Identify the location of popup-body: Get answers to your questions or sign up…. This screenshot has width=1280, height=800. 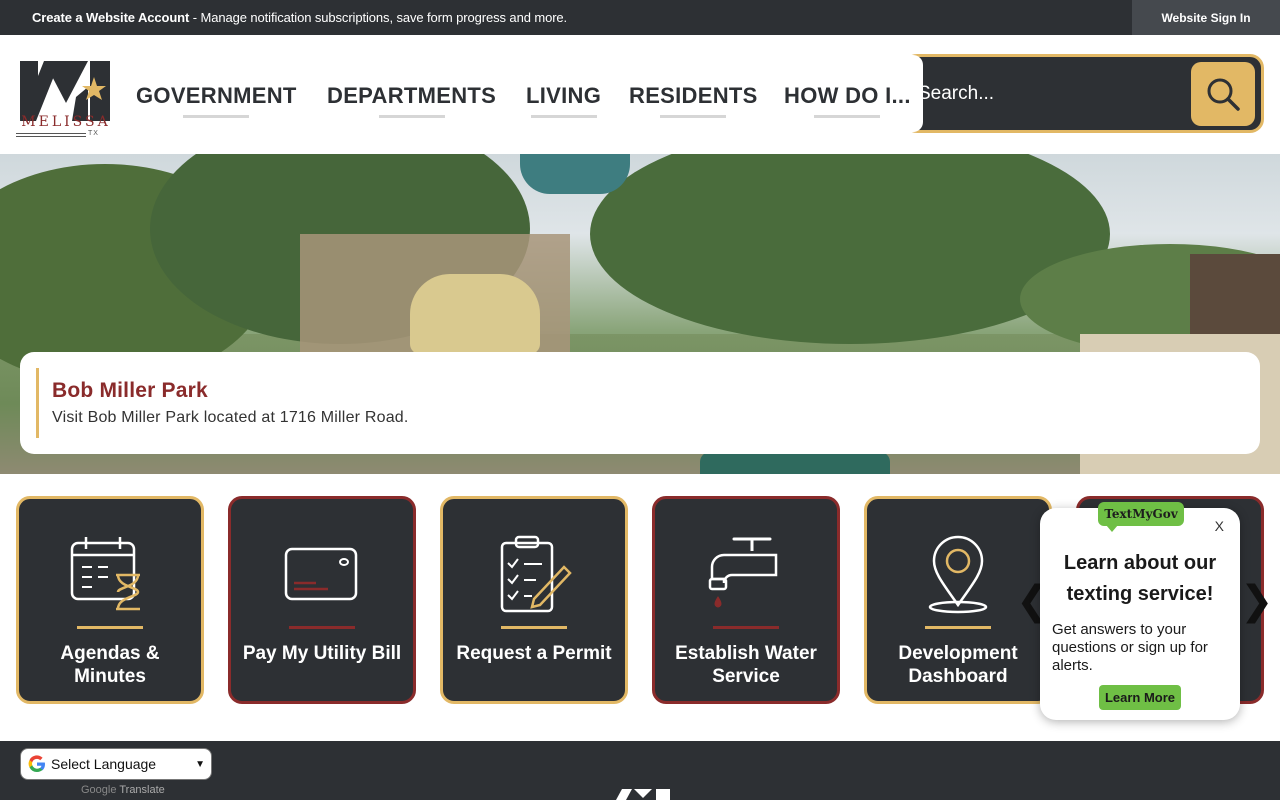
(1130, 647).